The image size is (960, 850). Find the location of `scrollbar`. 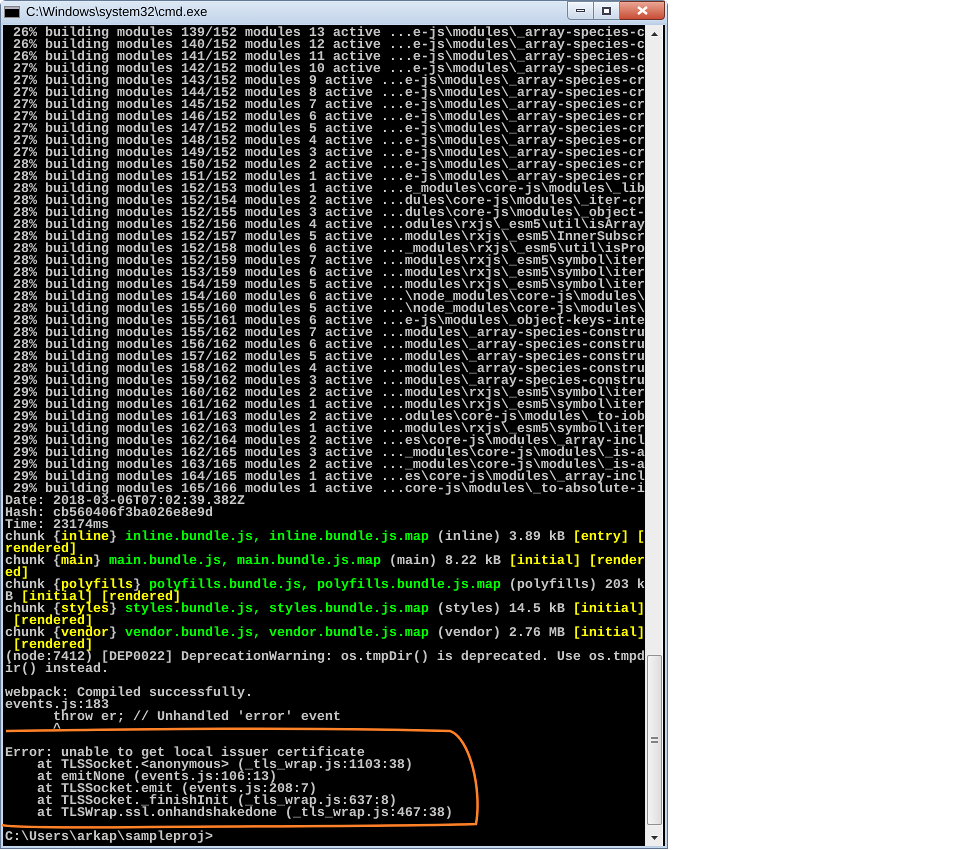

scrollbar is located at coordinates (654, 435).